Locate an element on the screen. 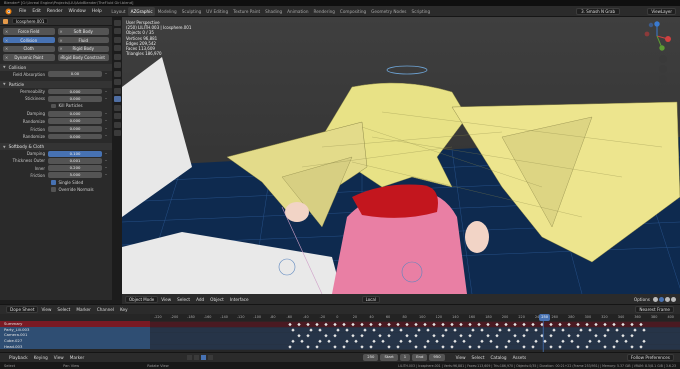 The image size is (680, 369). dopesheet-keyframe-area is located at coordinates (415, 336).